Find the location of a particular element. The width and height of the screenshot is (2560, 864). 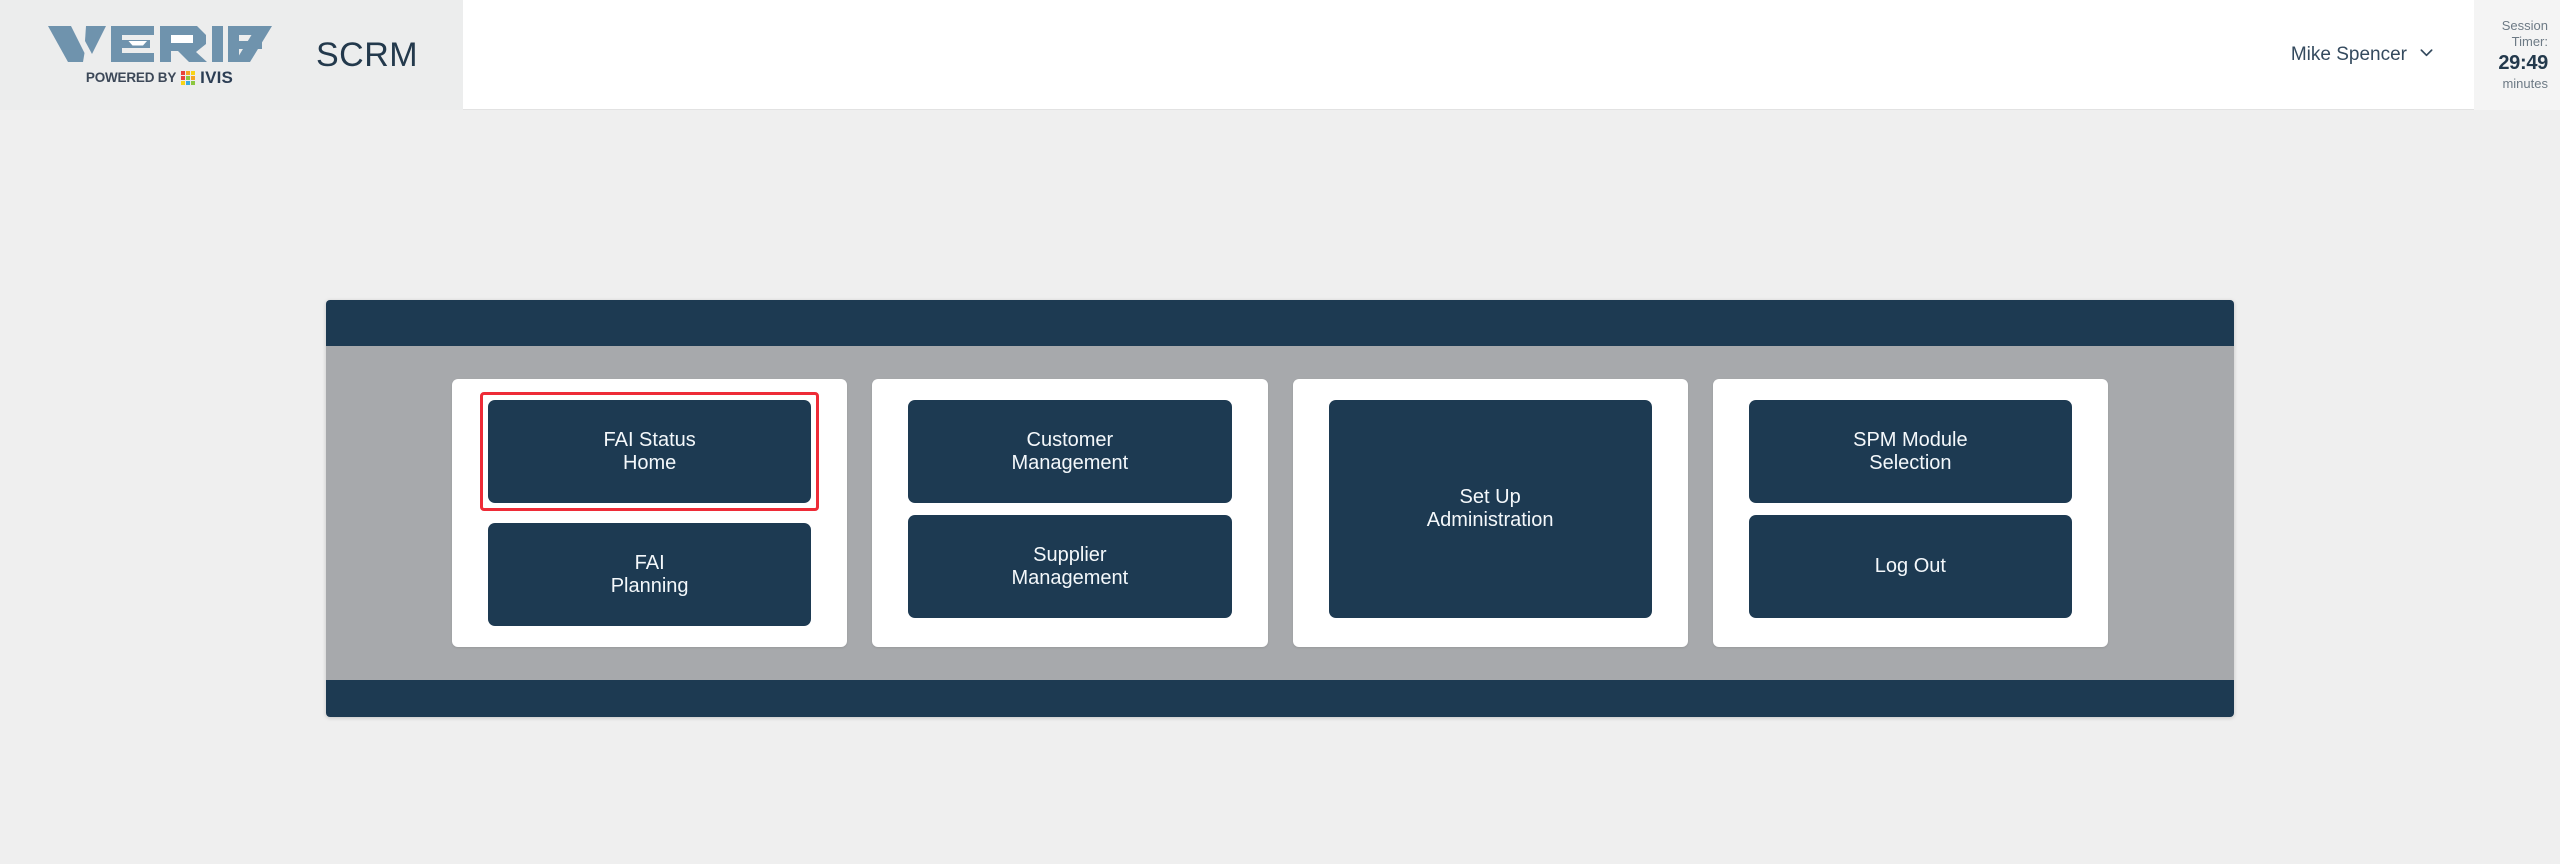

session-timer-unit: minutes is located at coordinates (2525, 83).